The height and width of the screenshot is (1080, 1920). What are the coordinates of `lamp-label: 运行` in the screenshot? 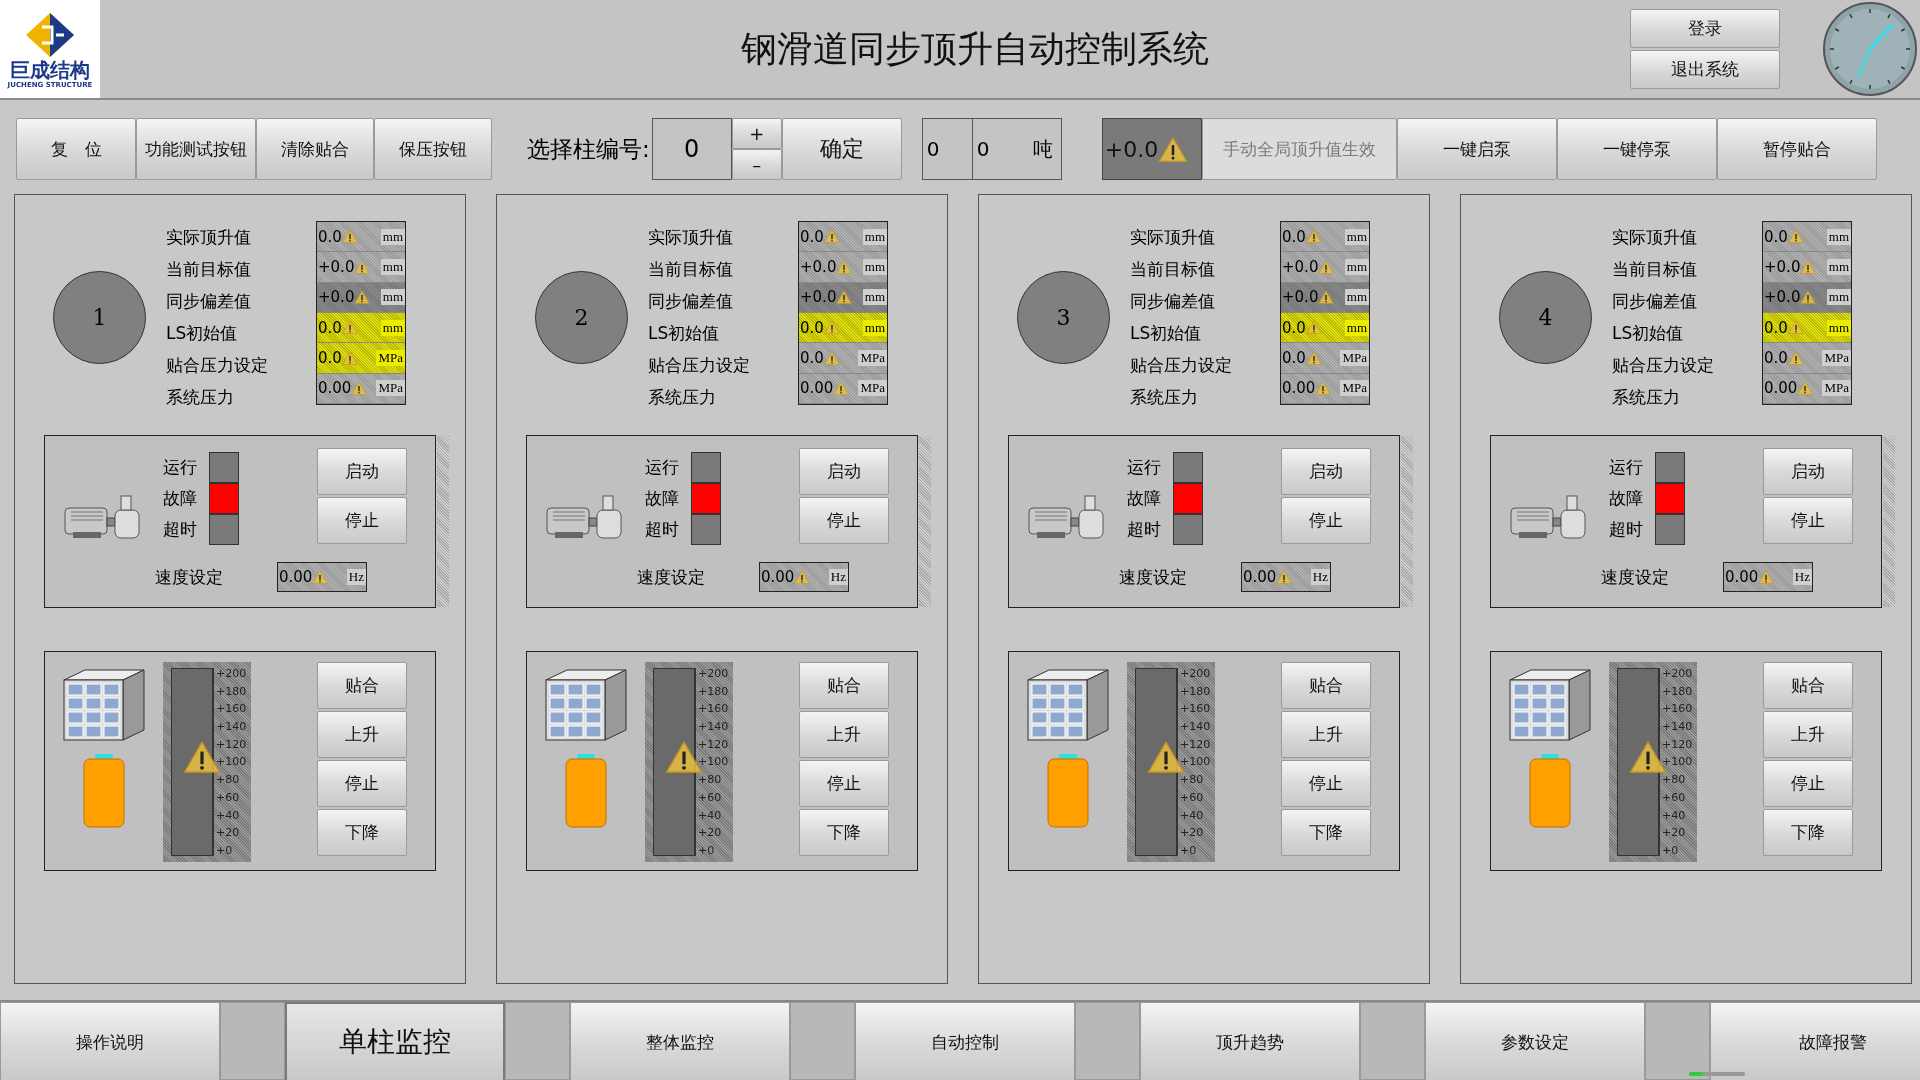 It's located at (1144, 467).